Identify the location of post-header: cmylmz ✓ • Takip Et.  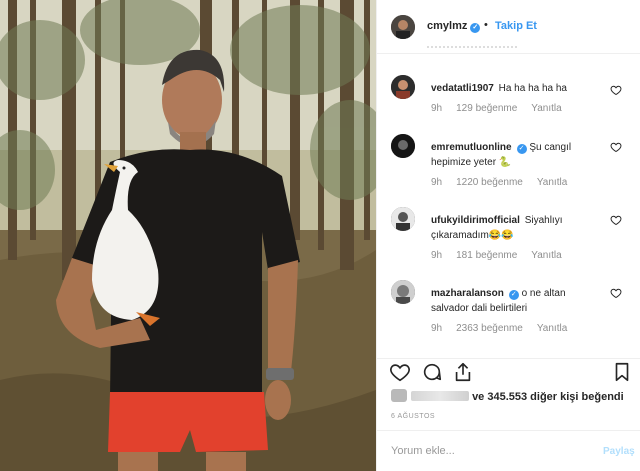
(508, 27).